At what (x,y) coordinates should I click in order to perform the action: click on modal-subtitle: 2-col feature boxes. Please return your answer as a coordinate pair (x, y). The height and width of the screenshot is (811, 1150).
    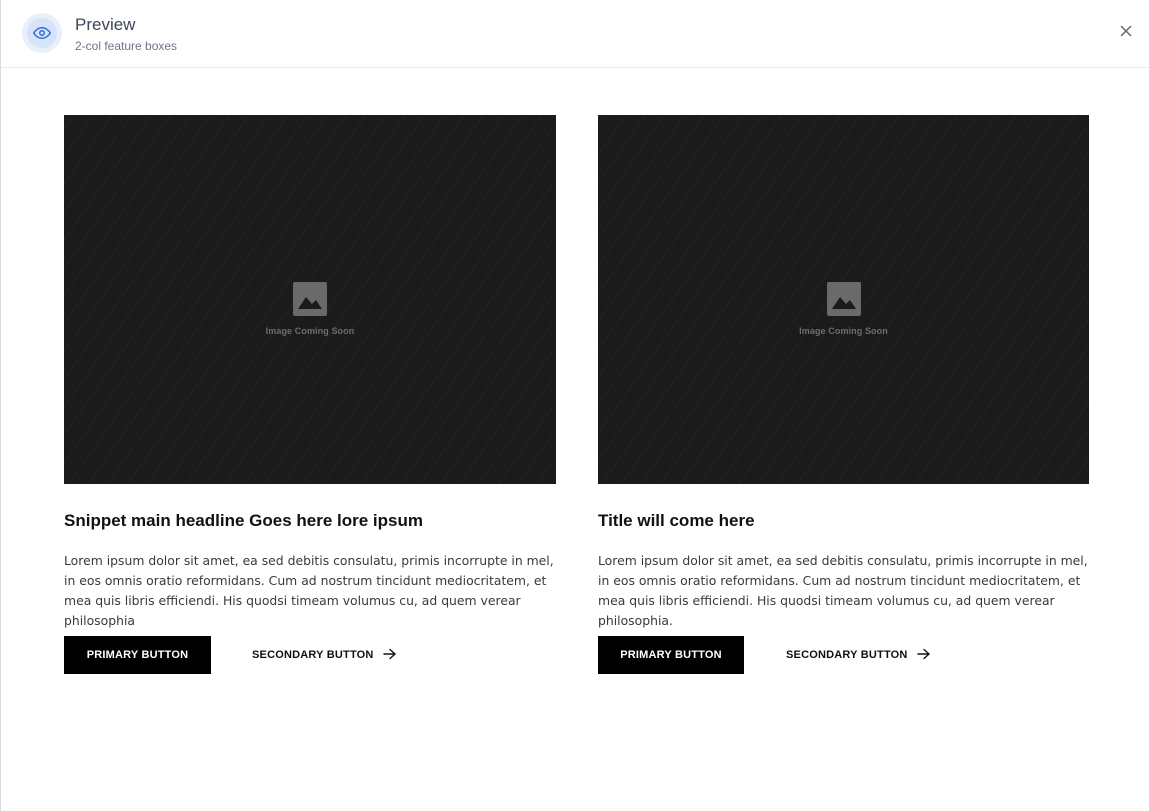
    Looking at the image, I should click on (126, 46).